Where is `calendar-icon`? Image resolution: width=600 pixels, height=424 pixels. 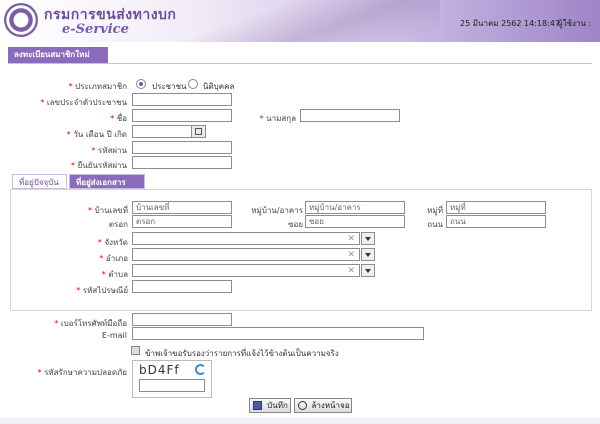
calendar-icon is located at coordinates (198, 131).